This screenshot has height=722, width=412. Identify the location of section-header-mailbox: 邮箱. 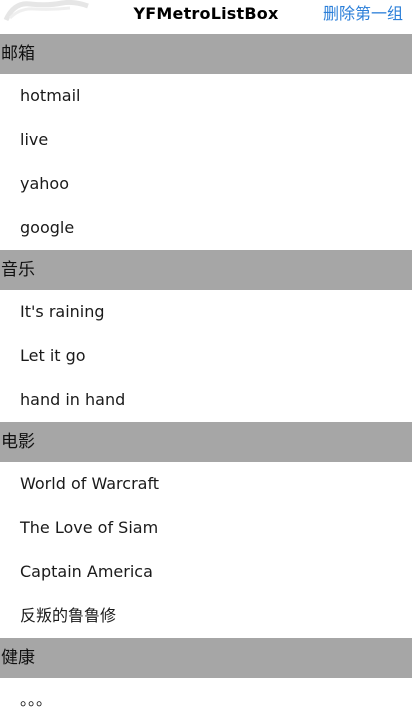
(206, 54).